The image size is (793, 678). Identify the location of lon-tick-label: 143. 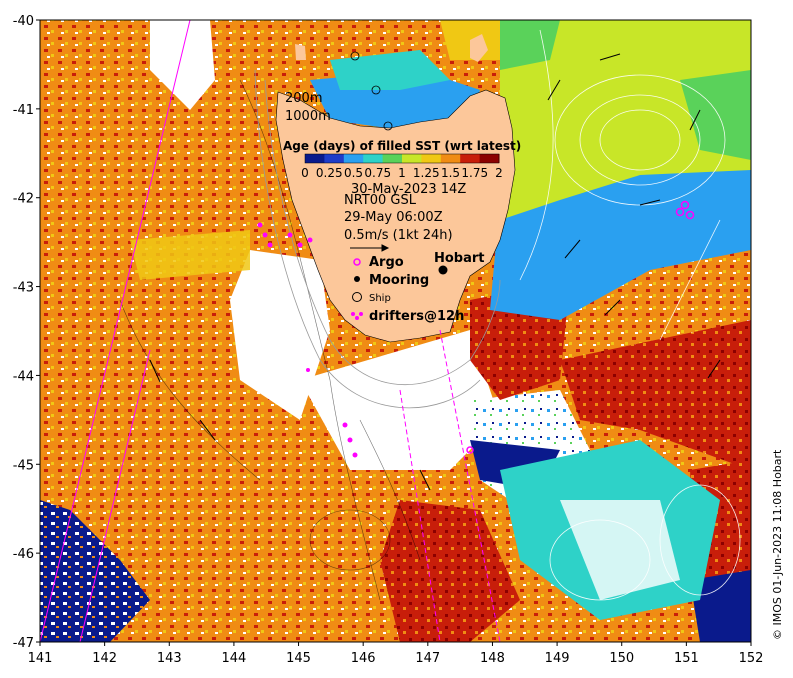
(169, 658).